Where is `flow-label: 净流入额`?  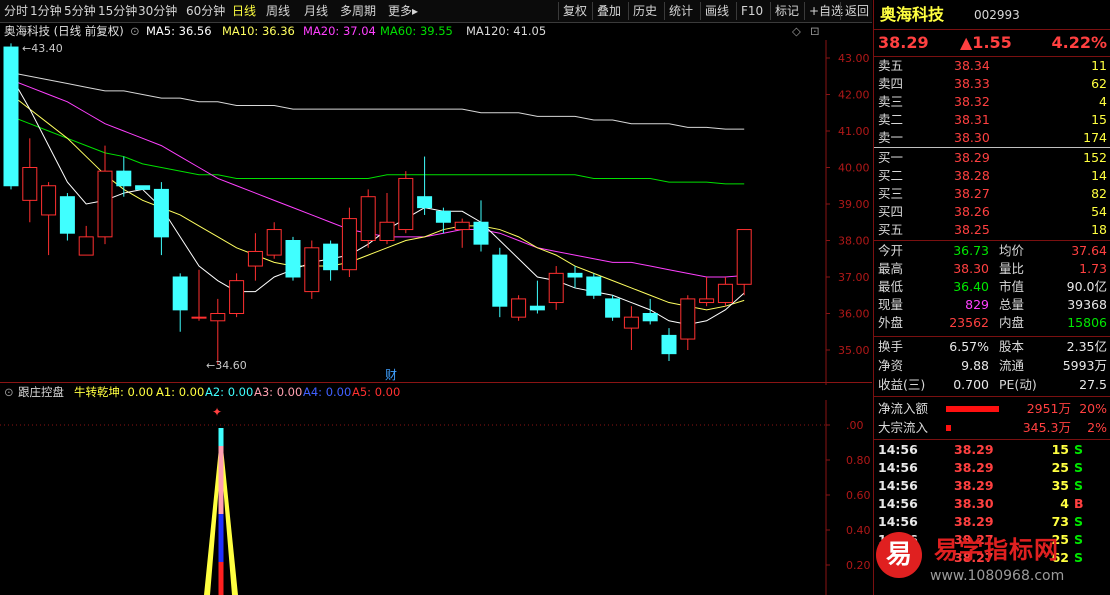
flow-label: 净流入额 is located at coordinates (903, 408).